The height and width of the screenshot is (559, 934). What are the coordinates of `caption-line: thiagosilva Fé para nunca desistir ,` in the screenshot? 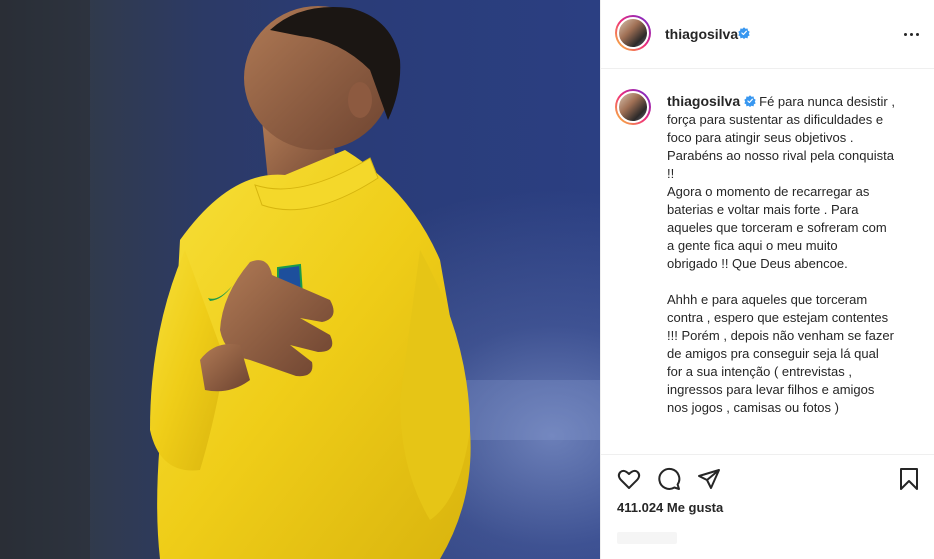 It's located at (792, 101).